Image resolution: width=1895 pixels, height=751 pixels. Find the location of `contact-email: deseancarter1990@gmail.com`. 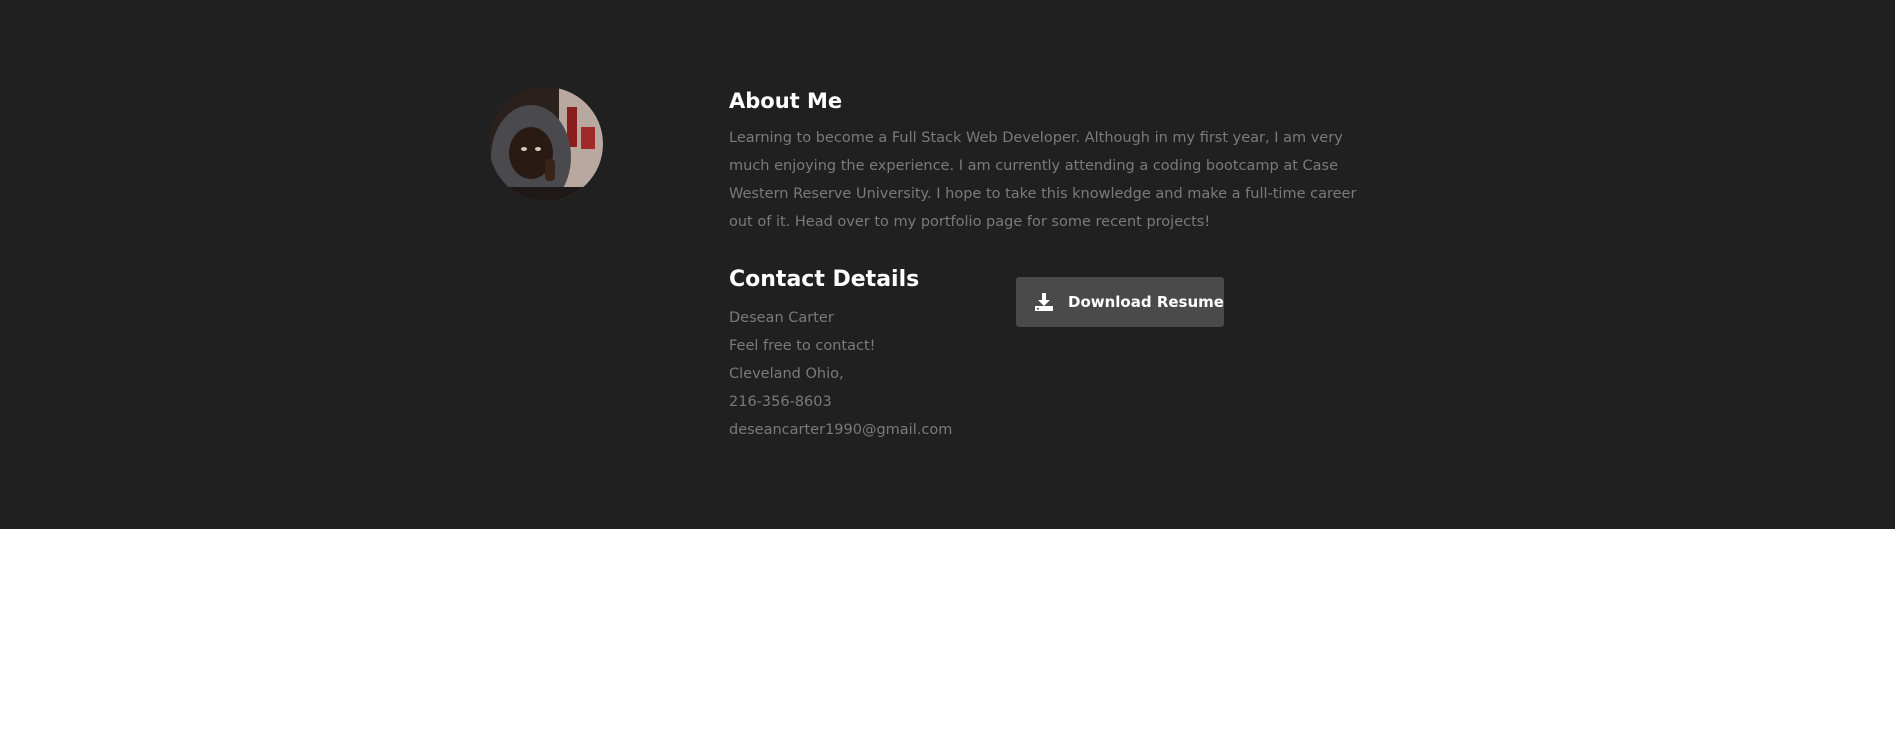

contact-email: deseancarter1990@gmail.com is located at coordinates (841, 430).